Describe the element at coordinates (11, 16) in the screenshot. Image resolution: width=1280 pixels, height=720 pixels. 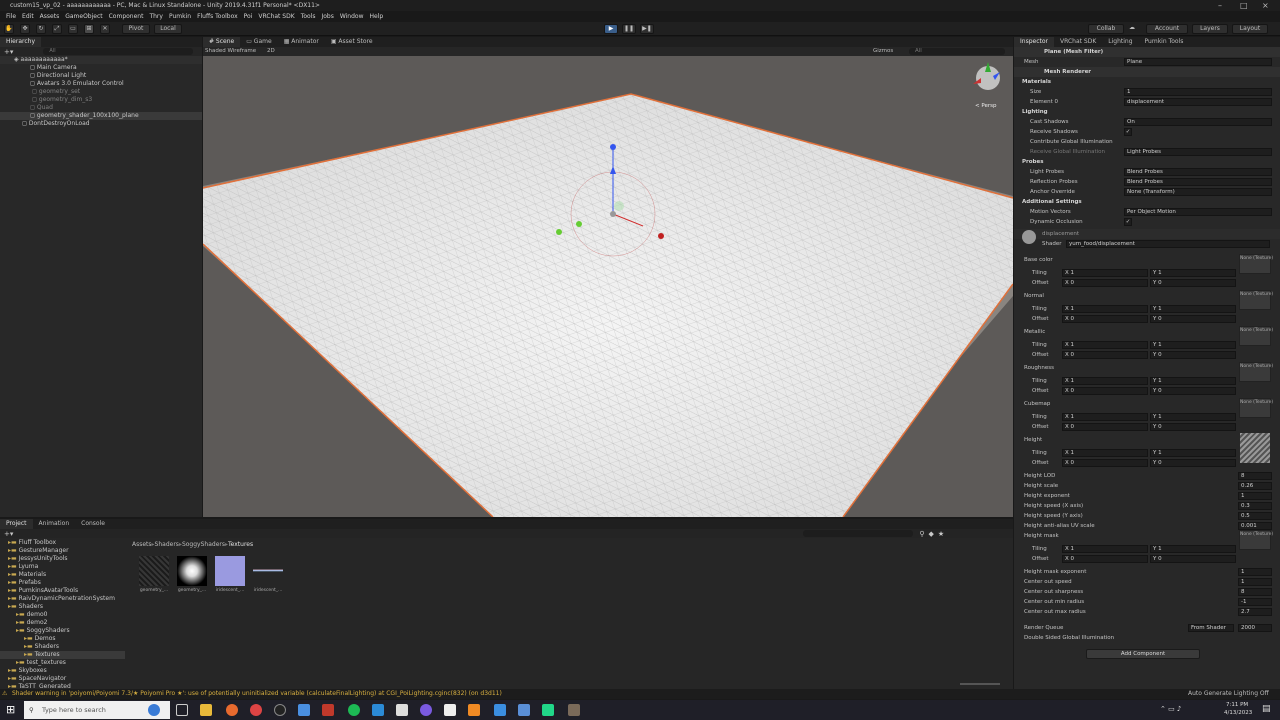
I see `menu-item-file: File` at that location.